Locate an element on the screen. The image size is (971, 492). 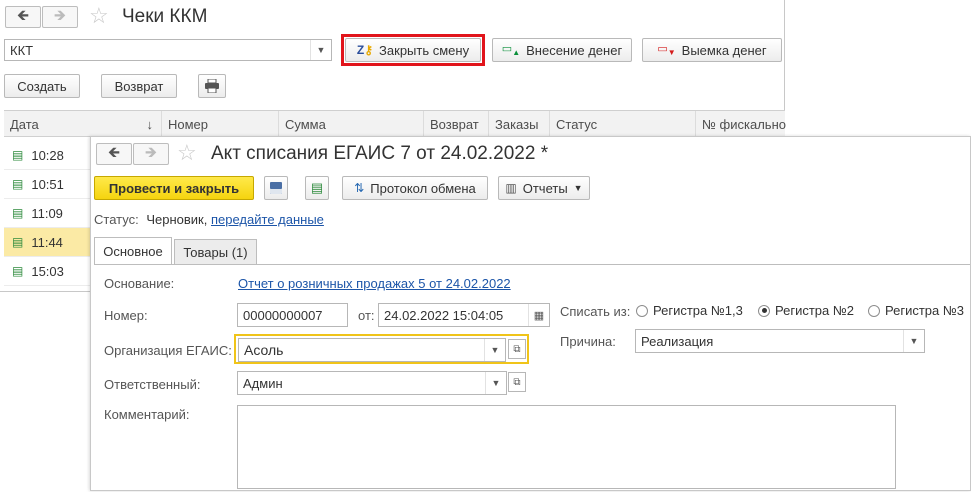
print-button is located at coordinates (212, 86).